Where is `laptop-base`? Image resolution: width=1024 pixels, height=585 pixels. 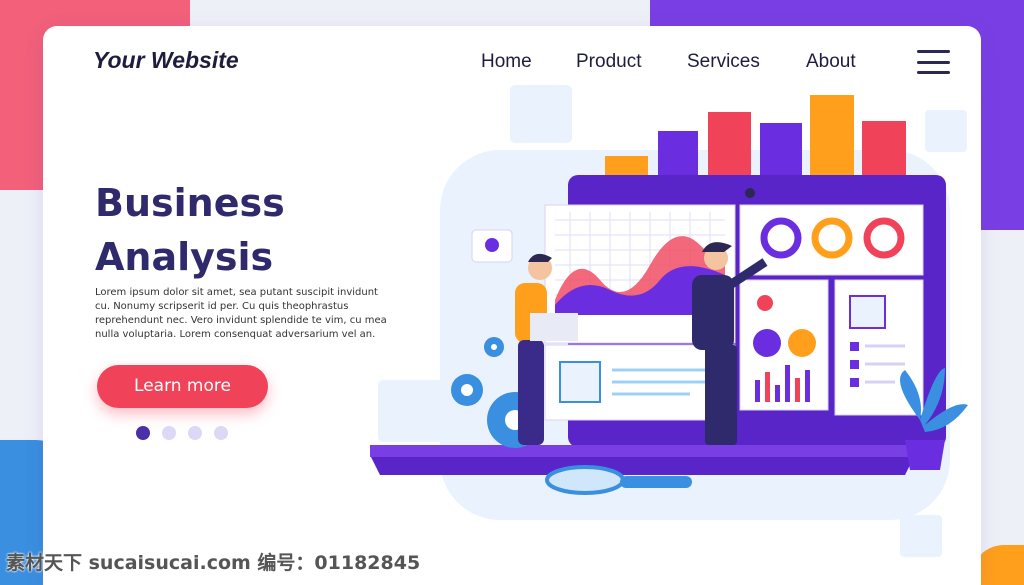 laptop-base is located at coordinates (642, 465).